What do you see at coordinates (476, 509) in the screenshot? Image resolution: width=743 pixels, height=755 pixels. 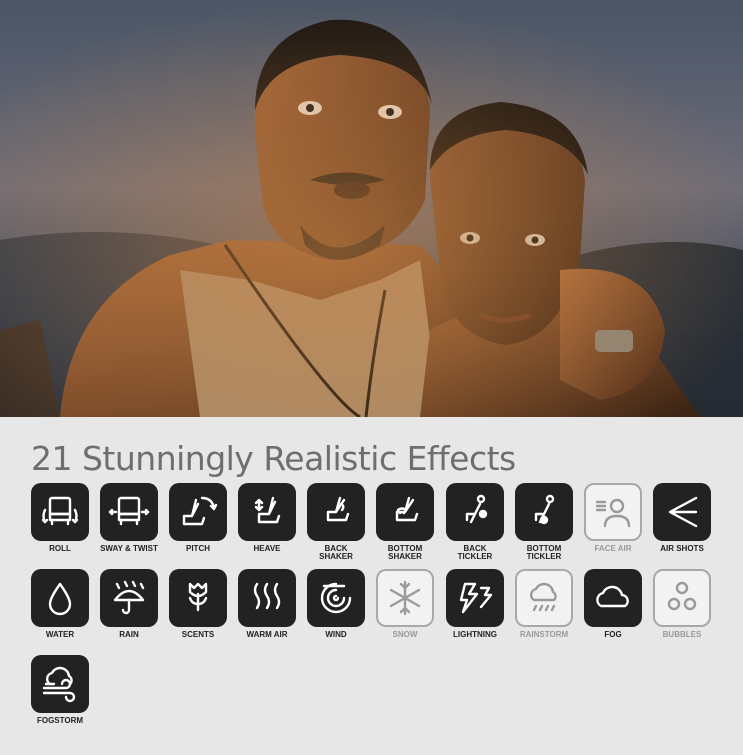 I see `back-tickler-icon` at bounding box center [476, 509].